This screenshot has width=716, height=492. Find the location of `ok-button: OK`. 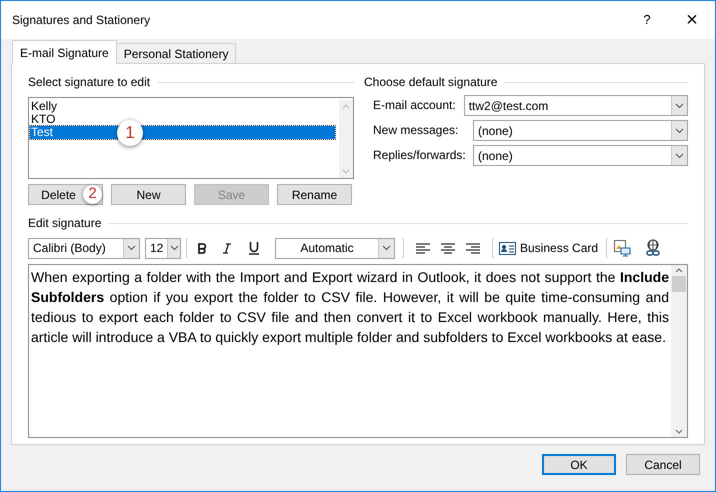

ok-button: OK is located at coordinates (579, 464).